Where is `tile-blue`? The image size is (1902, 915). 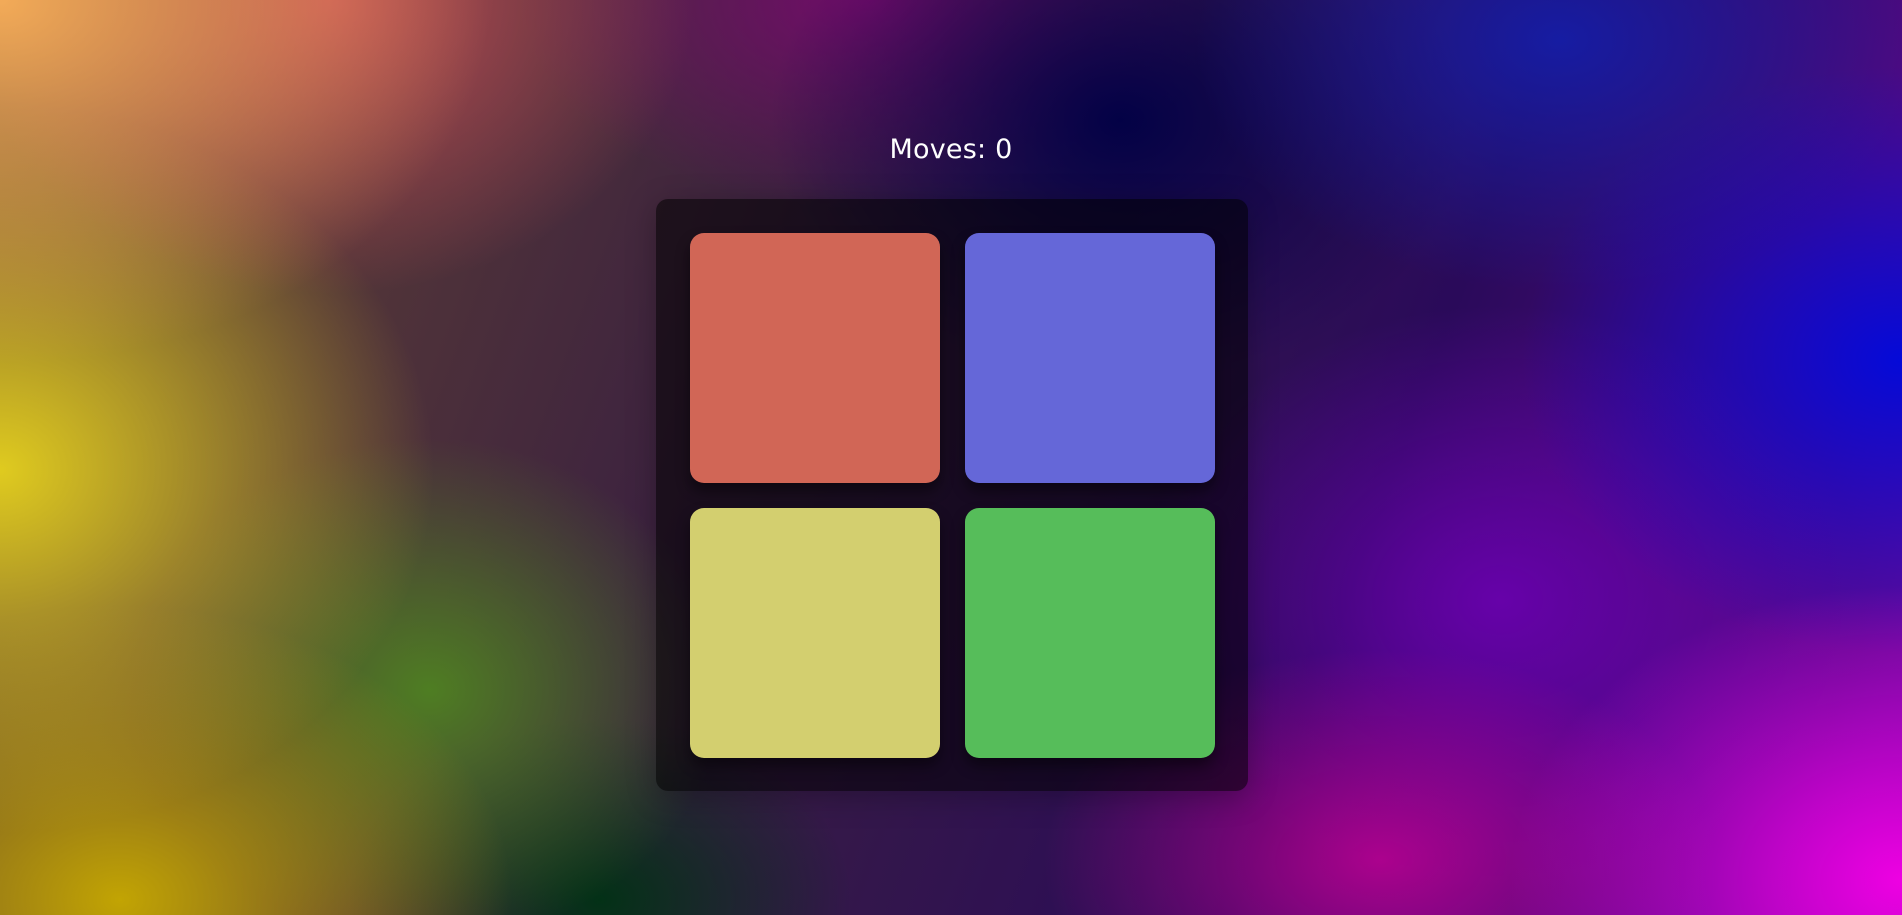 tile-blue is located at coordinates (1090, 358).